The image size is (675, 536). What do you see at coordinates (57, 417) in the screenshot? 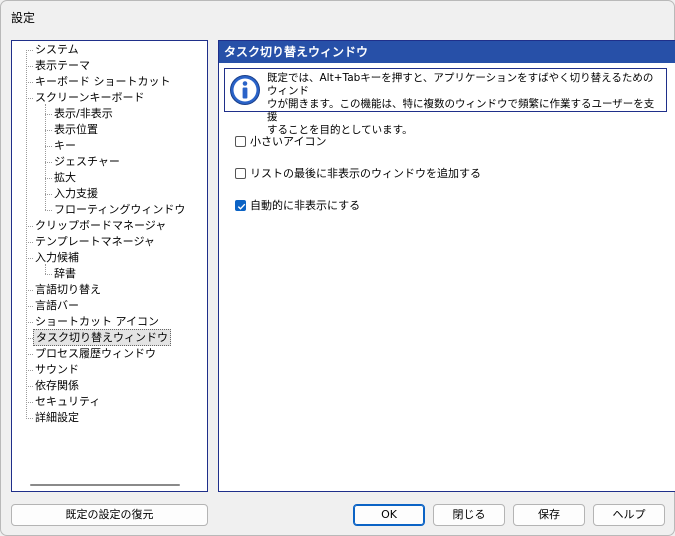
I see `tree-item-label: 詳細設定` at bounding box center [57, 417].